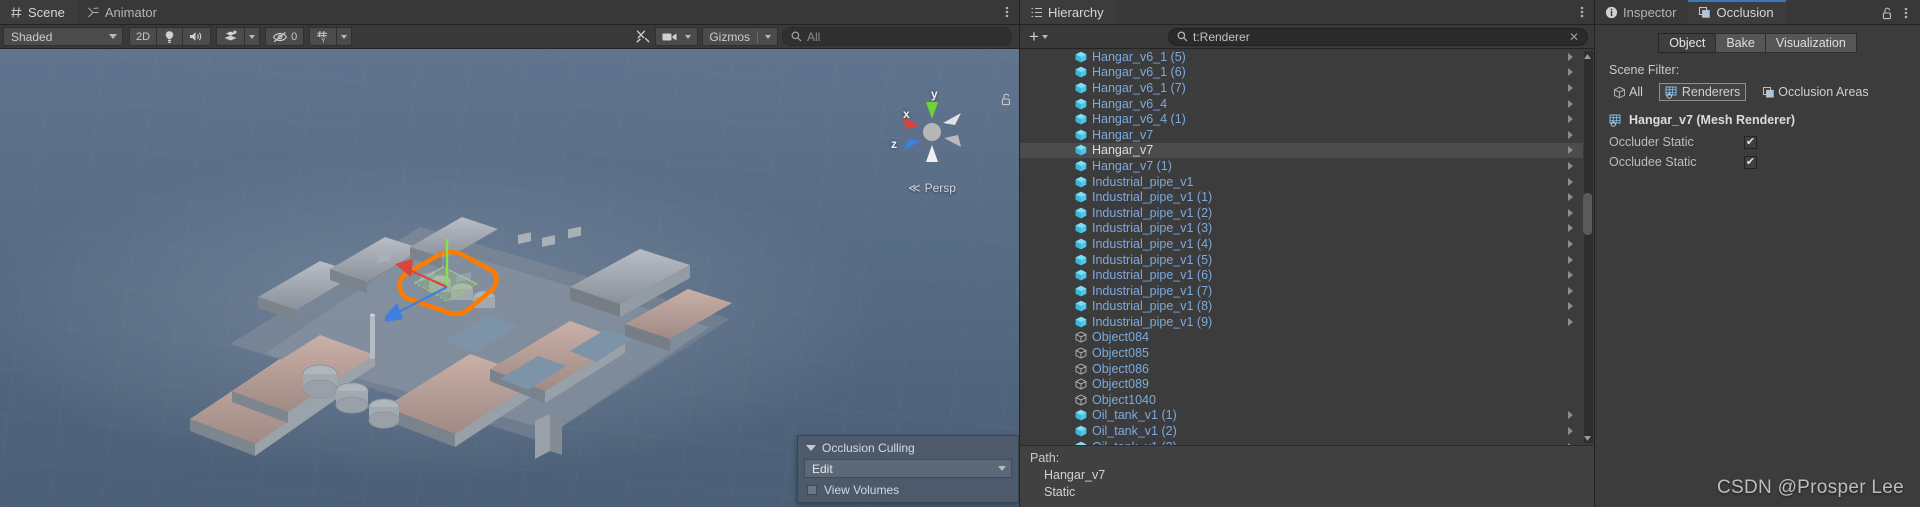 The width and height of the screenshot is (1920, 507). I want to click on hierarchy-item: Object086, so click(1301, 369).